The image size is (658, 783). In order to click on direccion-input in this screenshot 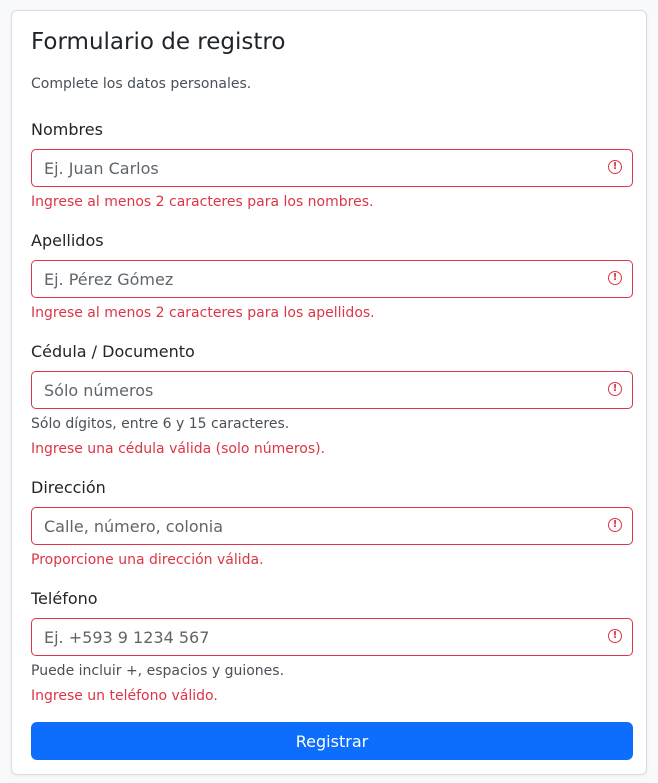, I will do `click(312, 526)`.